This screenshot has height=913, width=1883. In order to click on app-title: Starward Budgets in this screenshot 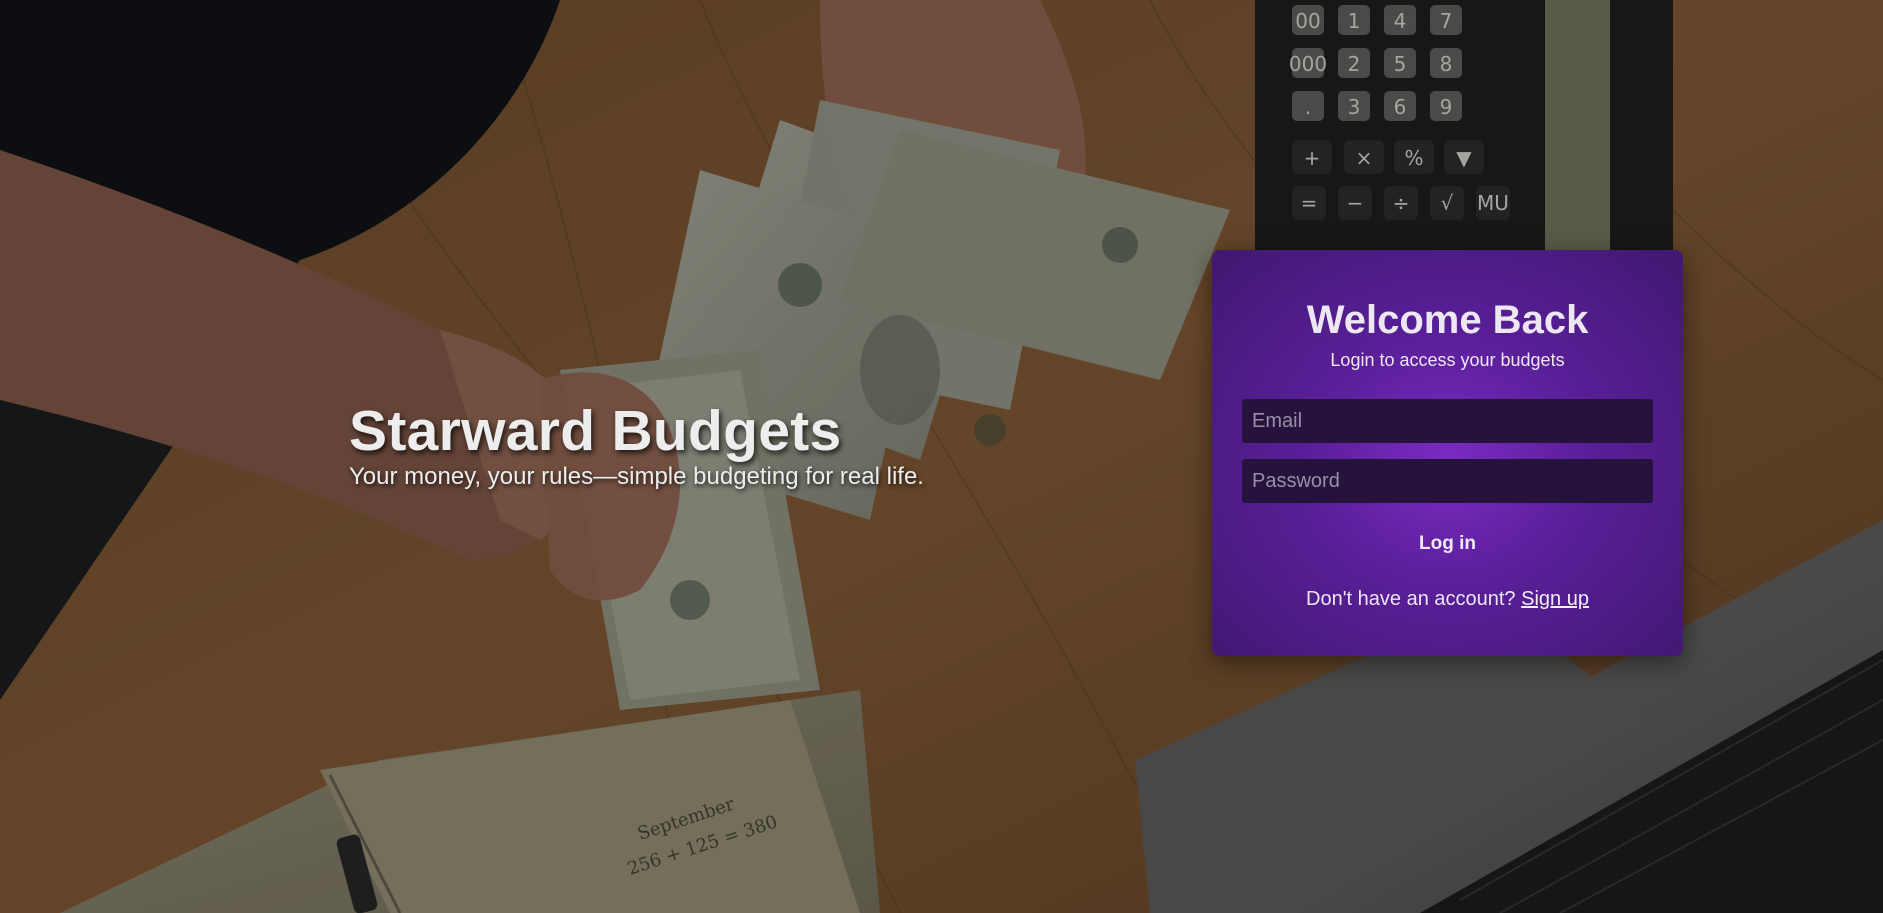, I will do `click(595, 431)`.